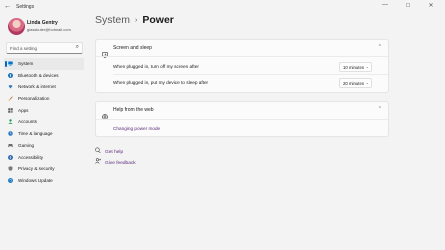  I want to click on sidebar-item-label: Network & internet, so click(37, 87).